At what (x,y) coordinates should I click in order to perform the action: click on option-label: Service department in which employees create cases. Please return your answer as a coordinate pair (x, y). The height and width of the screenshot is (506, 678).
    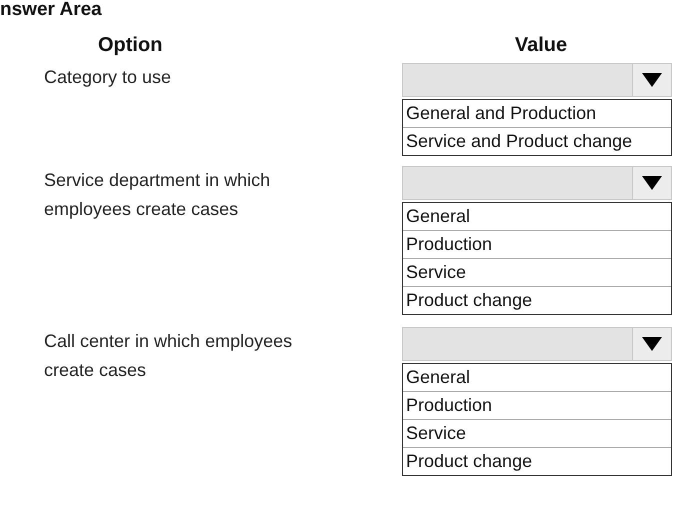
    Looking at the image, I should click on (158, 195).